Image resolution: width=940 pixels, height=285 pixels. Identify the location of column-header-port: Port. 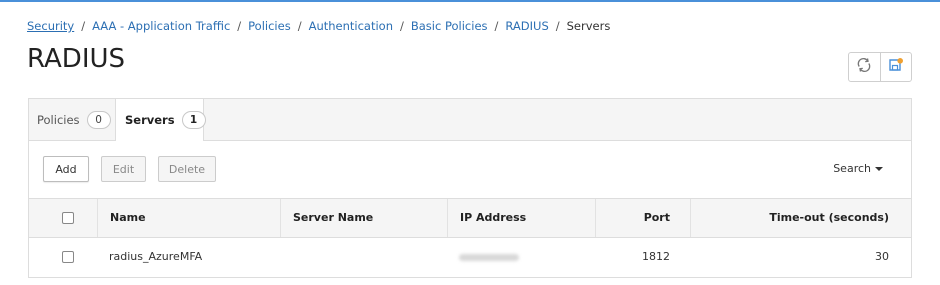
(642, 218).